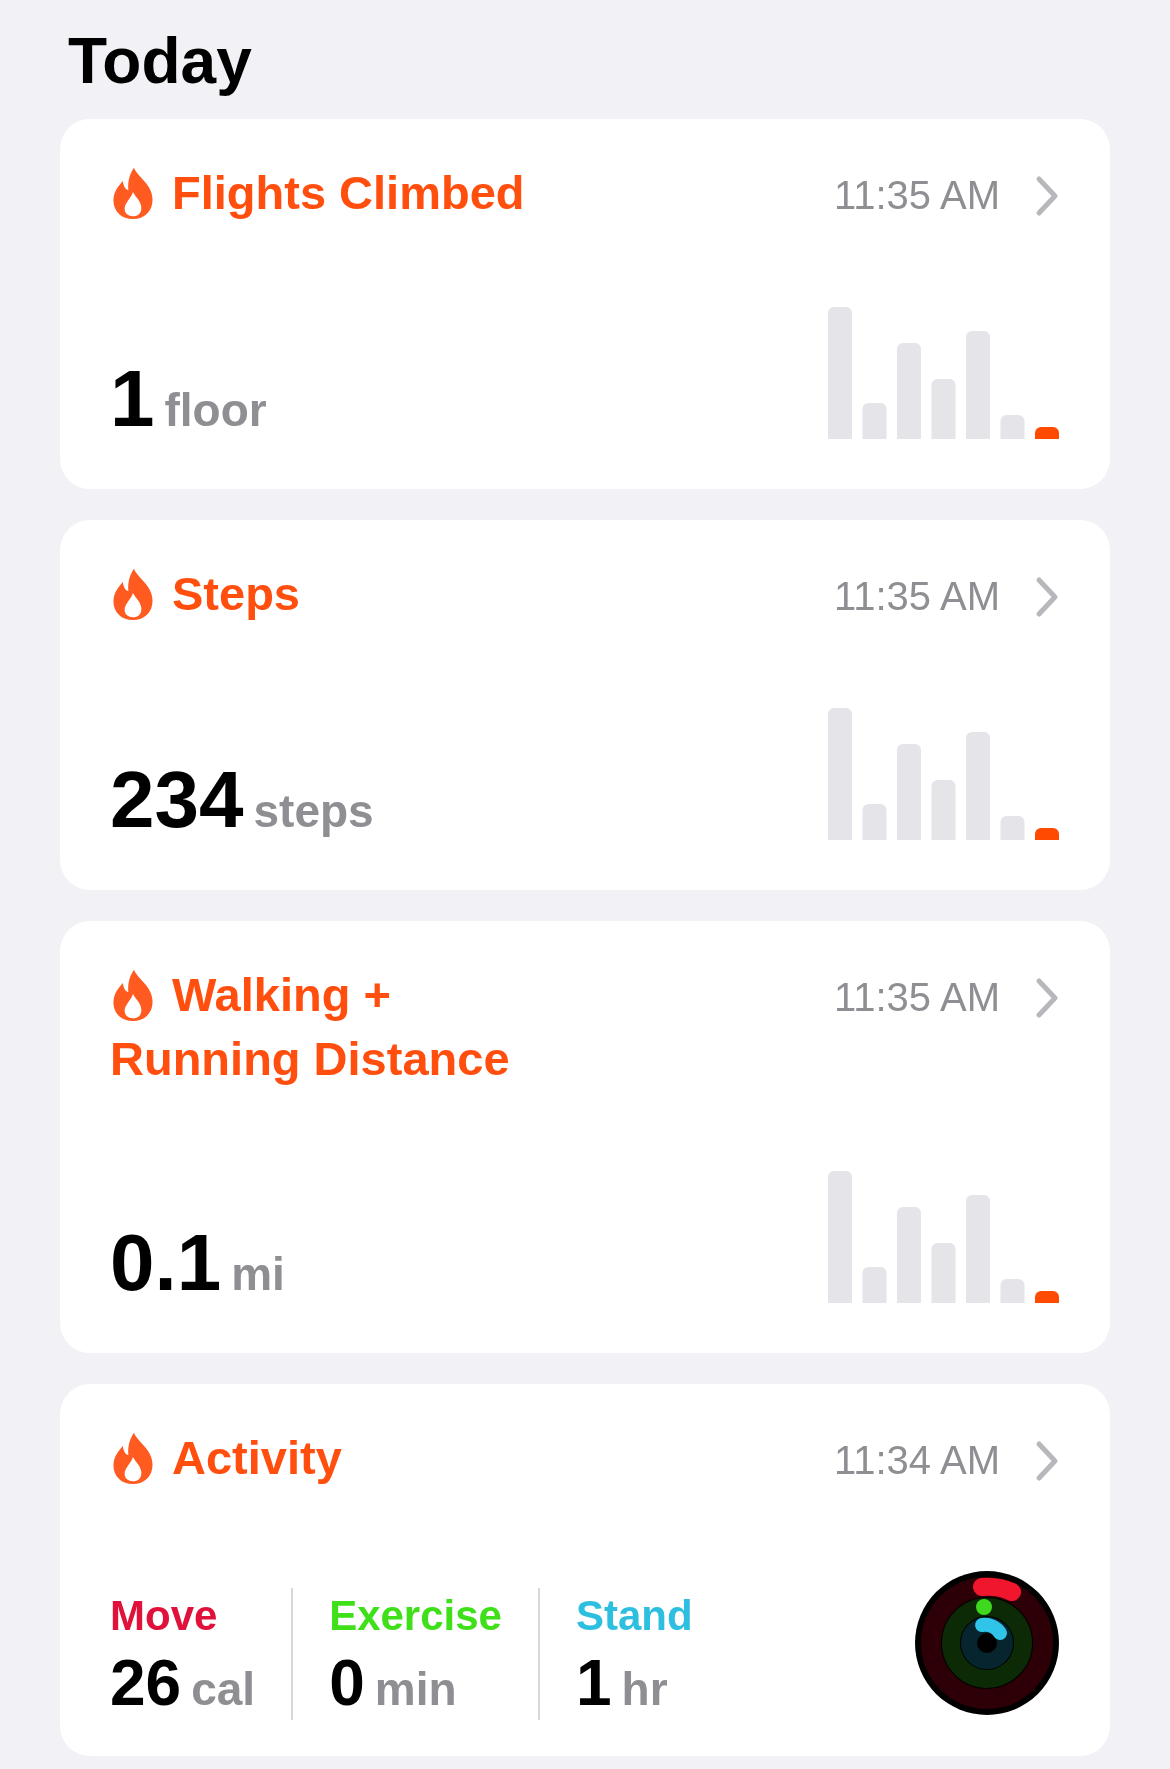 Image resolution: width=1170 pixels, height=1769 pixels. Describe the element at coordinates (313, 811) in the screenshot. I see `metric-unit: steps` at that location.